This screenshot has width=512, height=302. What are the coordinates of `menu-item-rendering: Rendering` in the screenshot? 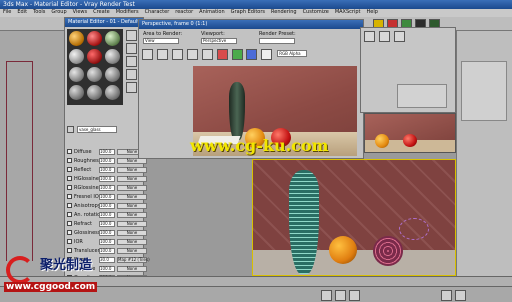 It's located at (284, 12).